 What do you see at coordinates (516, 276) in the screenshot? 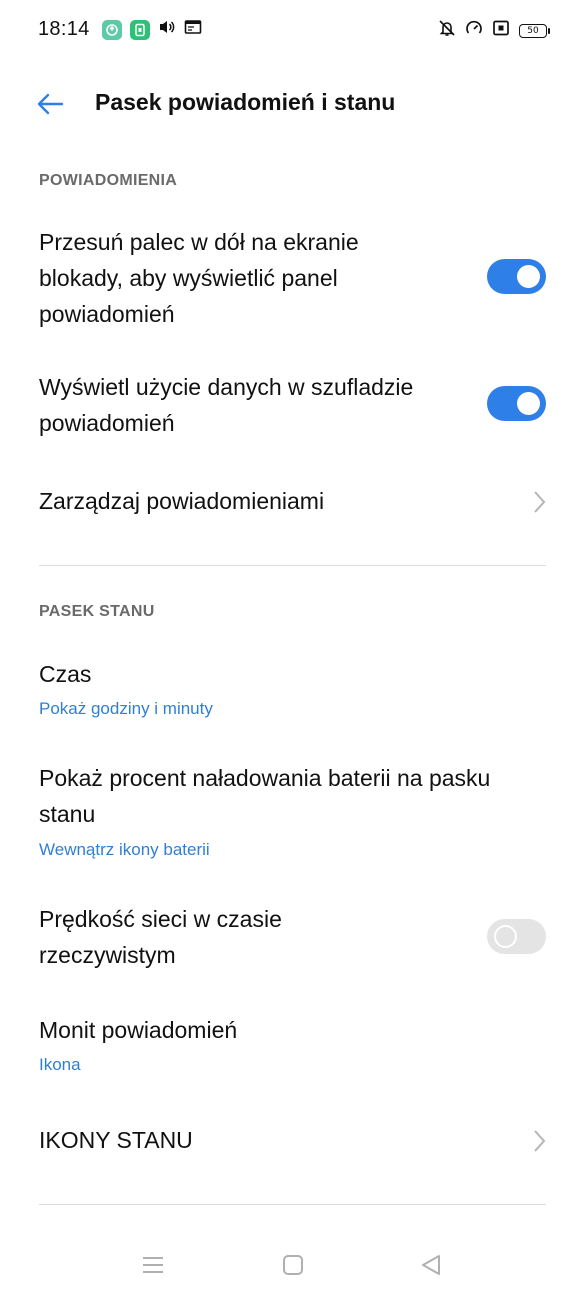
I see `toggle-lockscreen-swipe` at bounding box center [516, 276].